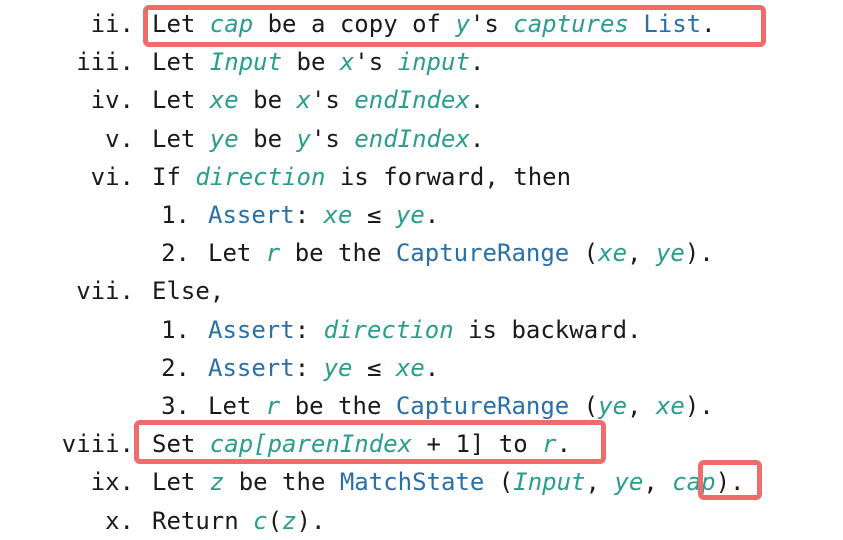 The width and height of the screenshot is (843, 540). I want to click on step-text-fragment: If, so click(174, 176).